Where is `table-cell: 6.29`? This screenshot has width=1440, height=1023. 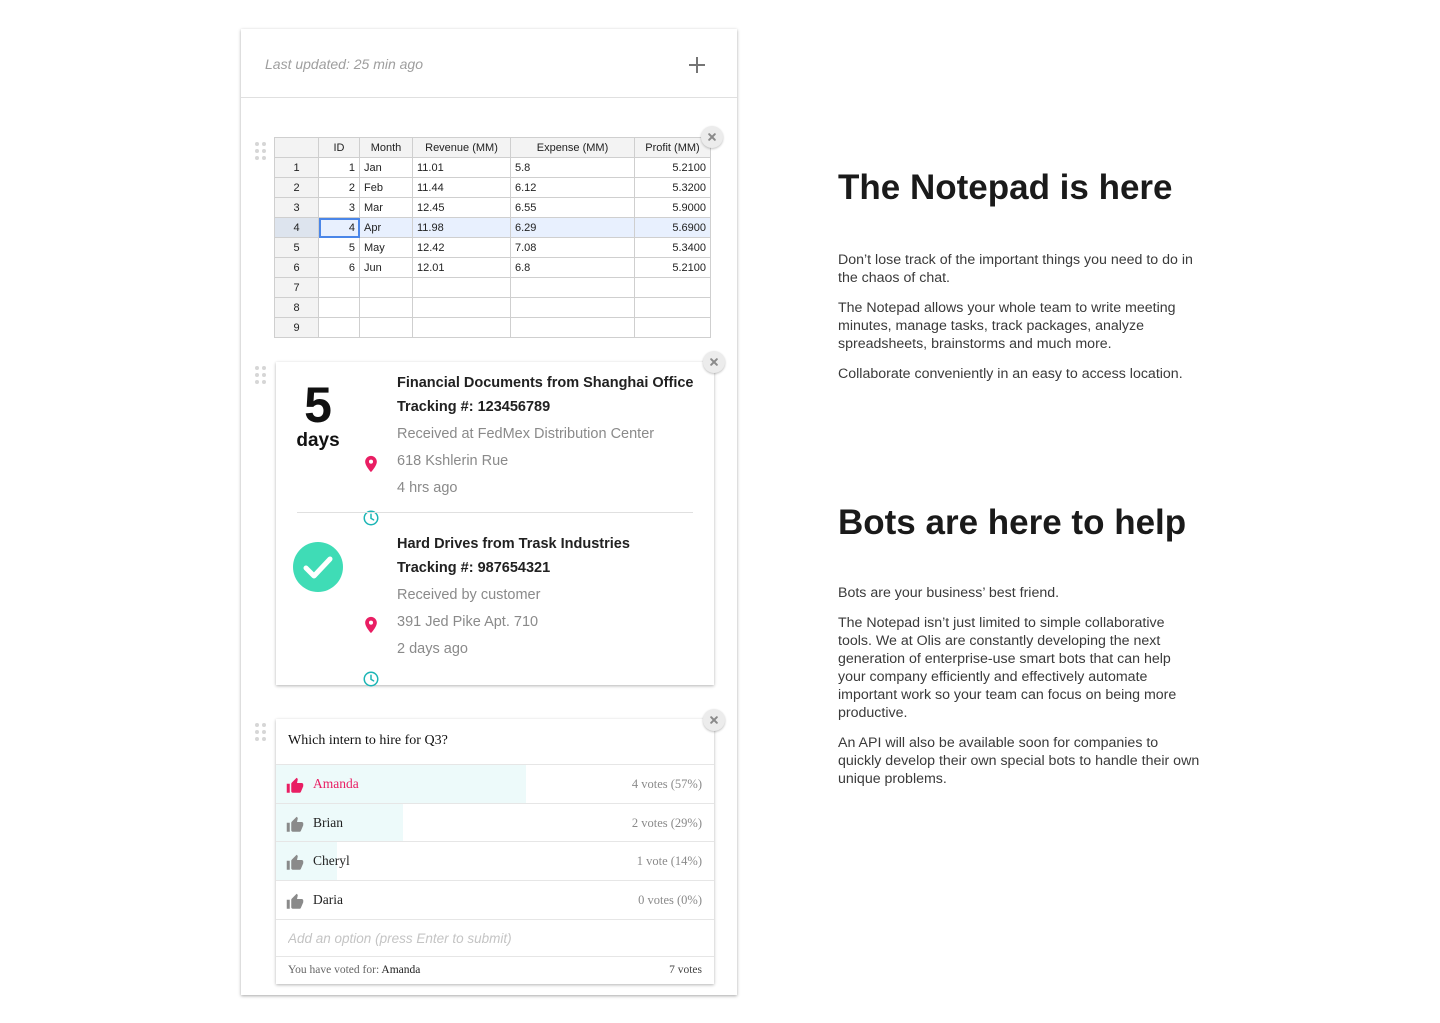
table-cell: 6.29 is located at coordinates (572, 227).